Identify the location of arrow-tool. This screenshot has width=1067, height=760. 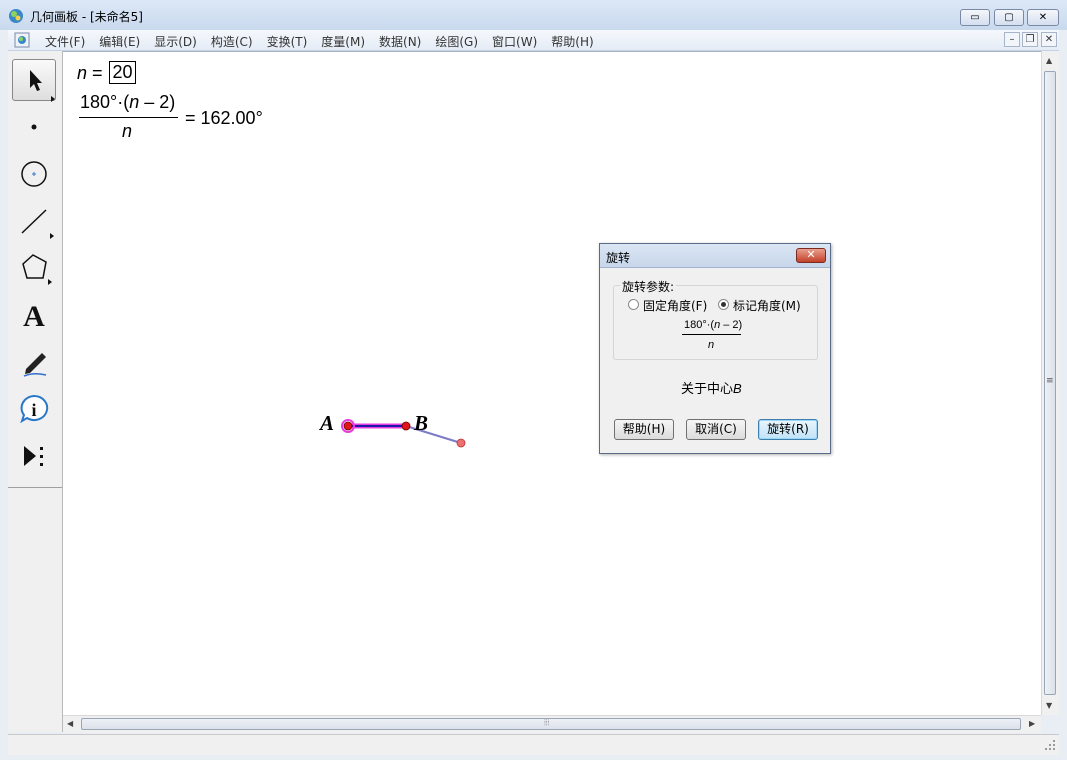
(34, 80).